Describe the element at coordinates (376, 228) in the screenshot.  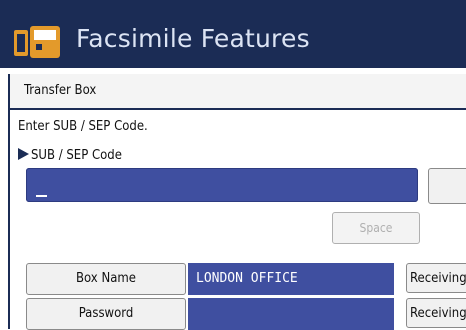
I see `space-button: Space` at that location.